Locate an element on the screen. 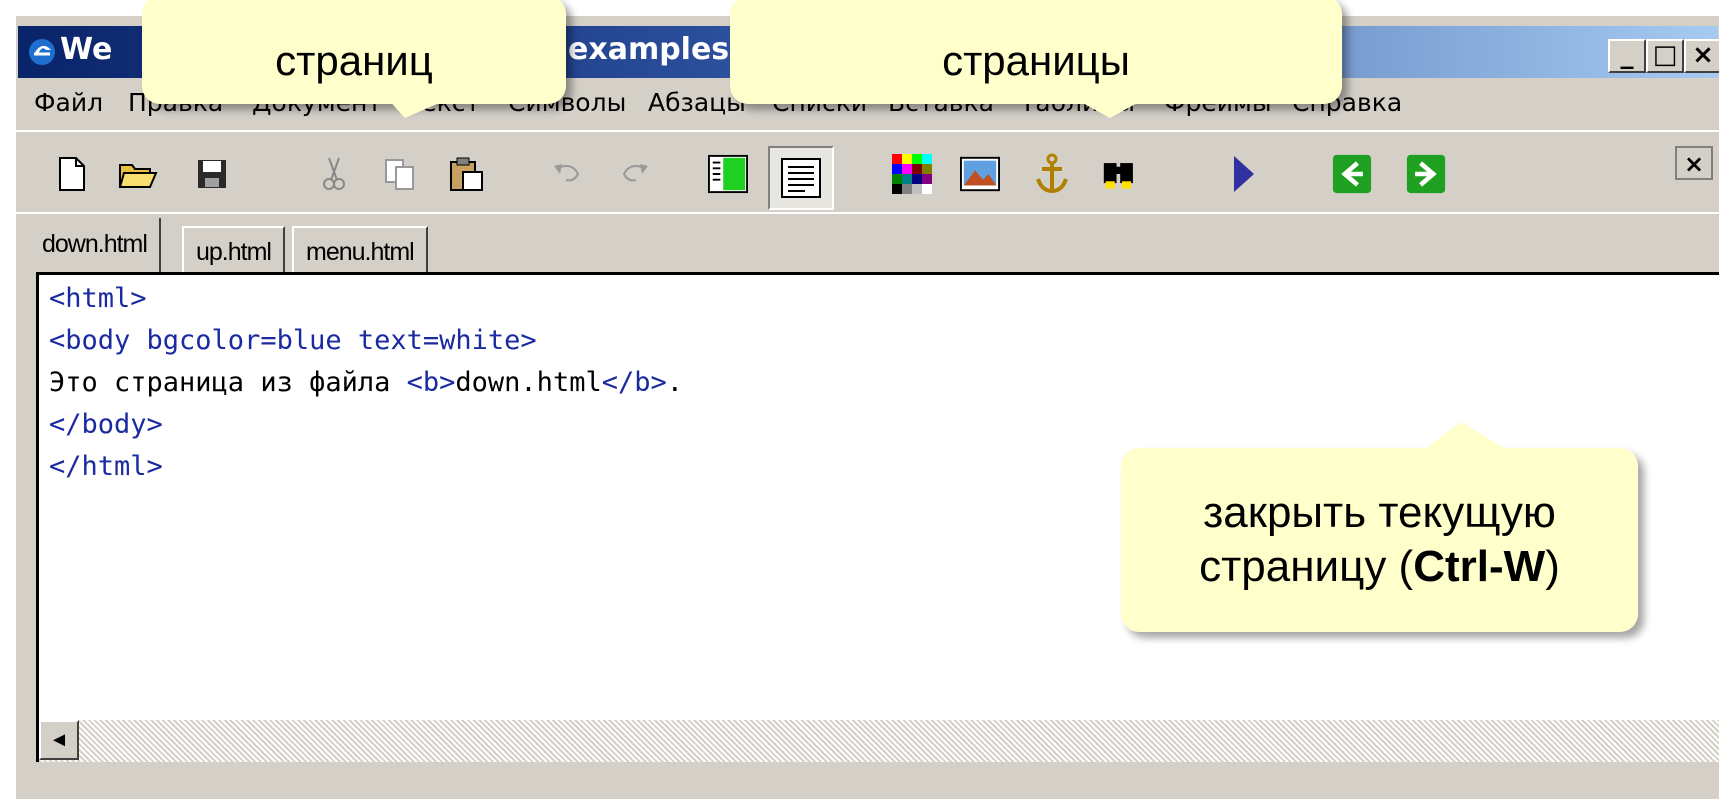 This screenshot has width=1719, height=799. minimize-button: _ is located at coordinates (1627, 56).